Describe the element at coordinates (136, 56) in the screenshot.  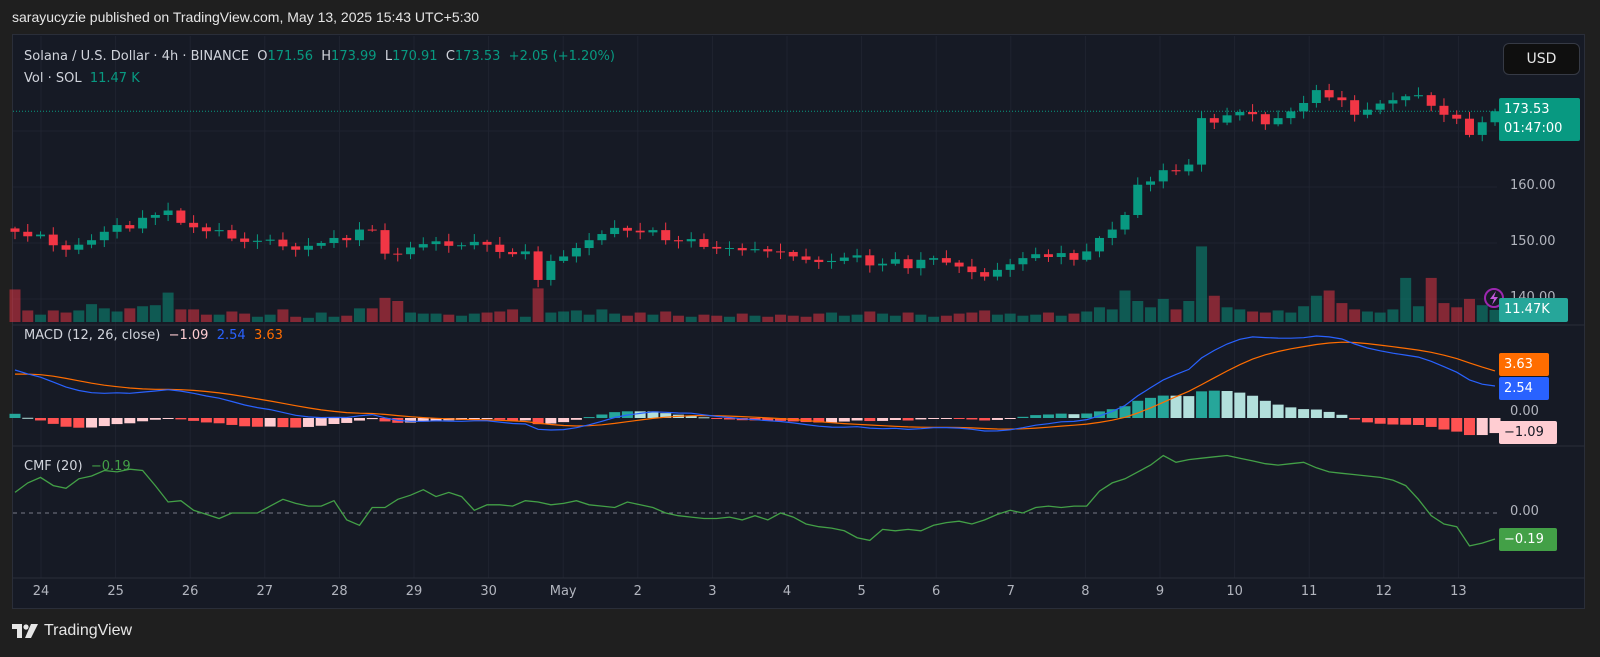
I see `symbol-title: Solana / U.S. Dollar · 4h · BINANCE` at that location.